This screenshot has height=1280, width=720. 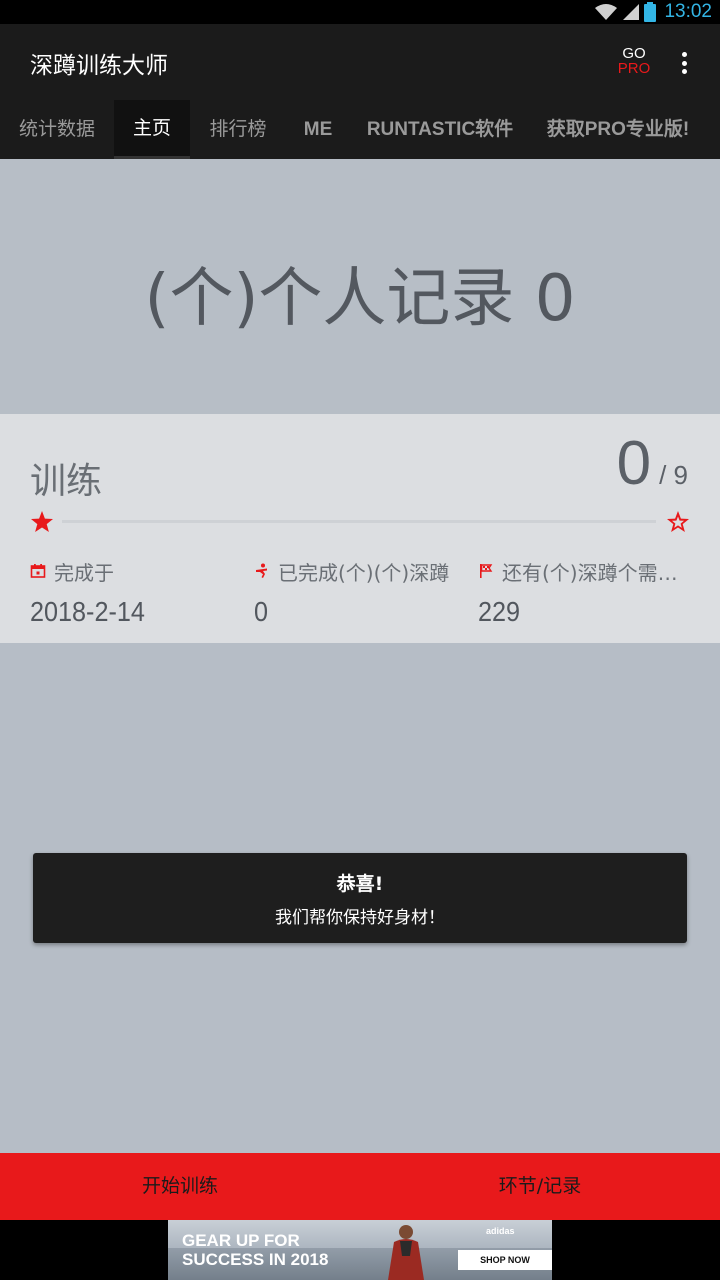 I want to click on stat-completed-on: 完成于 2018-2-14, so click(x=140, y=591).